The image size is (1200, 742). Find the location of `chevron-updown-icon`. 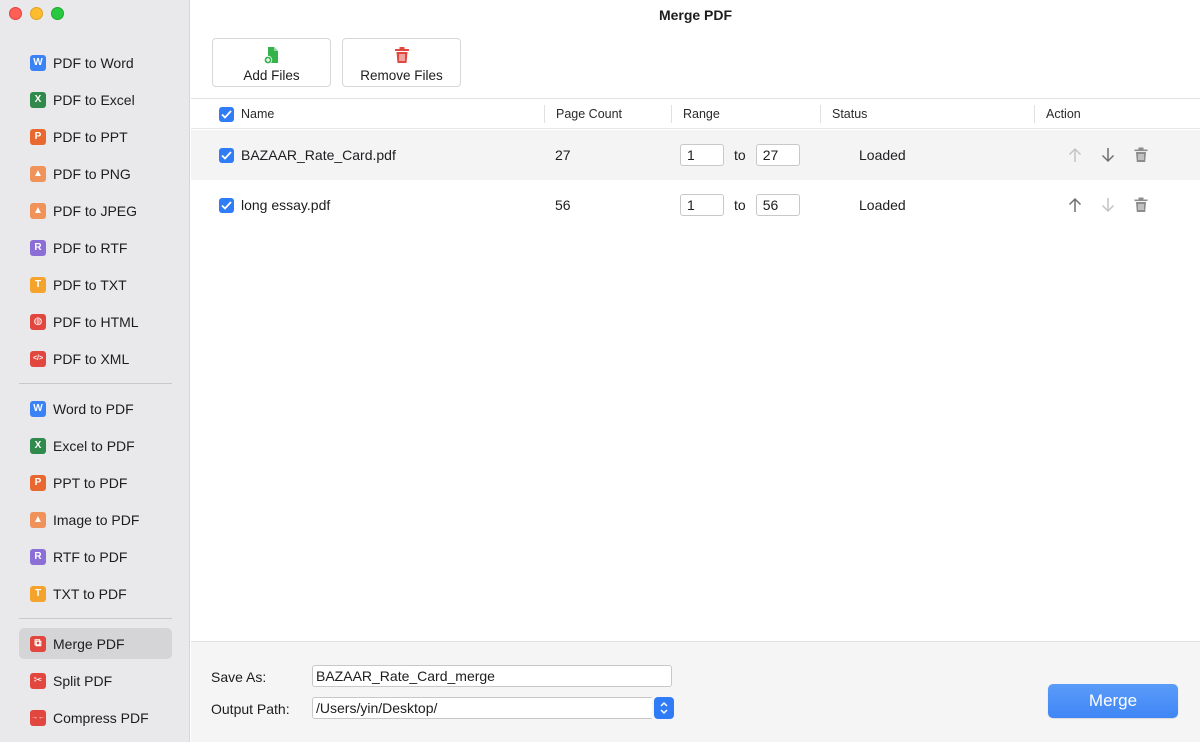

chevron-updown-icon is located at coordinates (664, 708).